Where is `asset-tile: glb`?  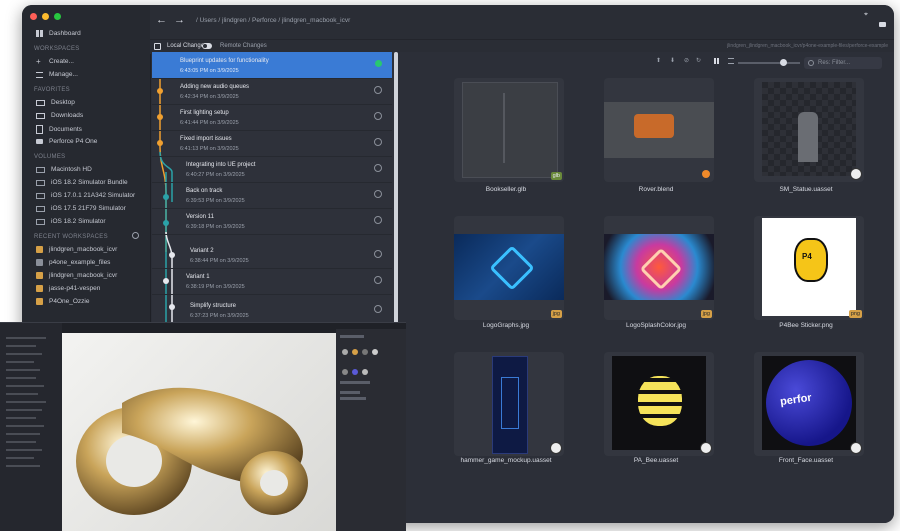
asset-tile: glb is located at coordinates (509, 130).